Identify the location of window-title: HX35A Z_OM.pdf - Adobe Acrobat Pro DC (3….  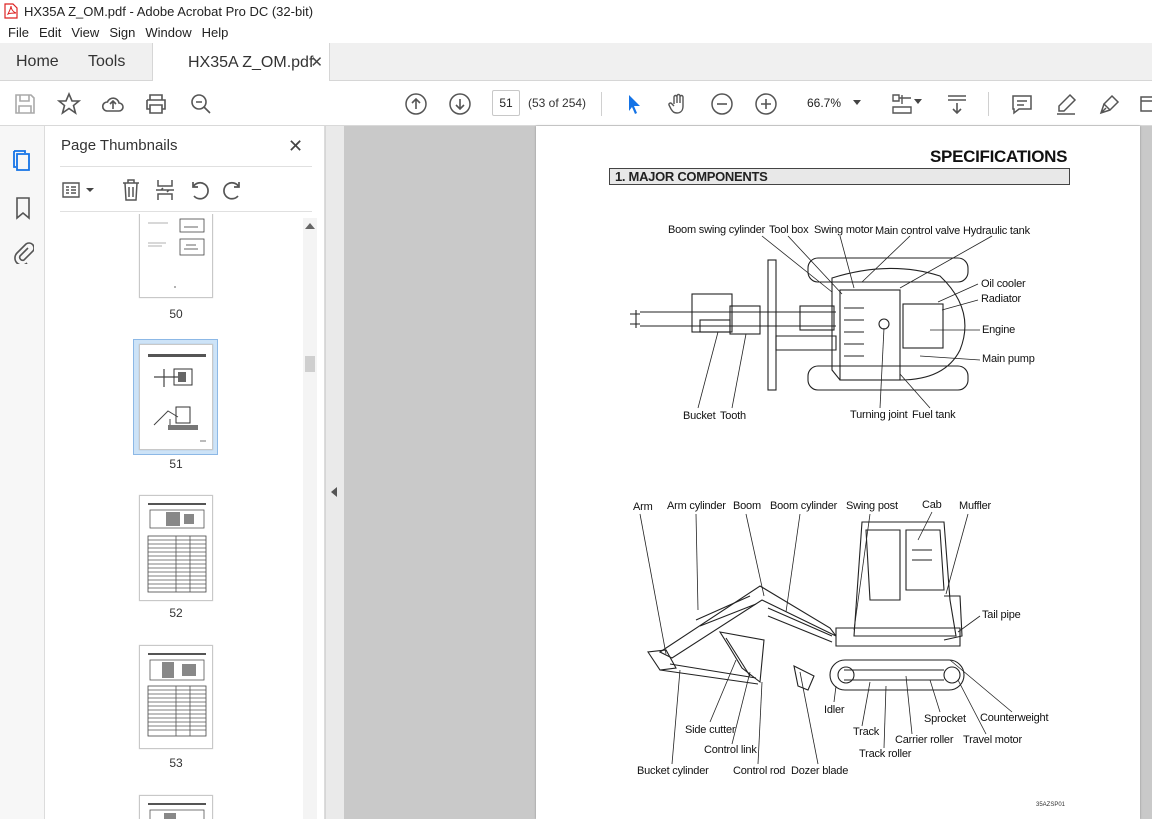
(169, 11).